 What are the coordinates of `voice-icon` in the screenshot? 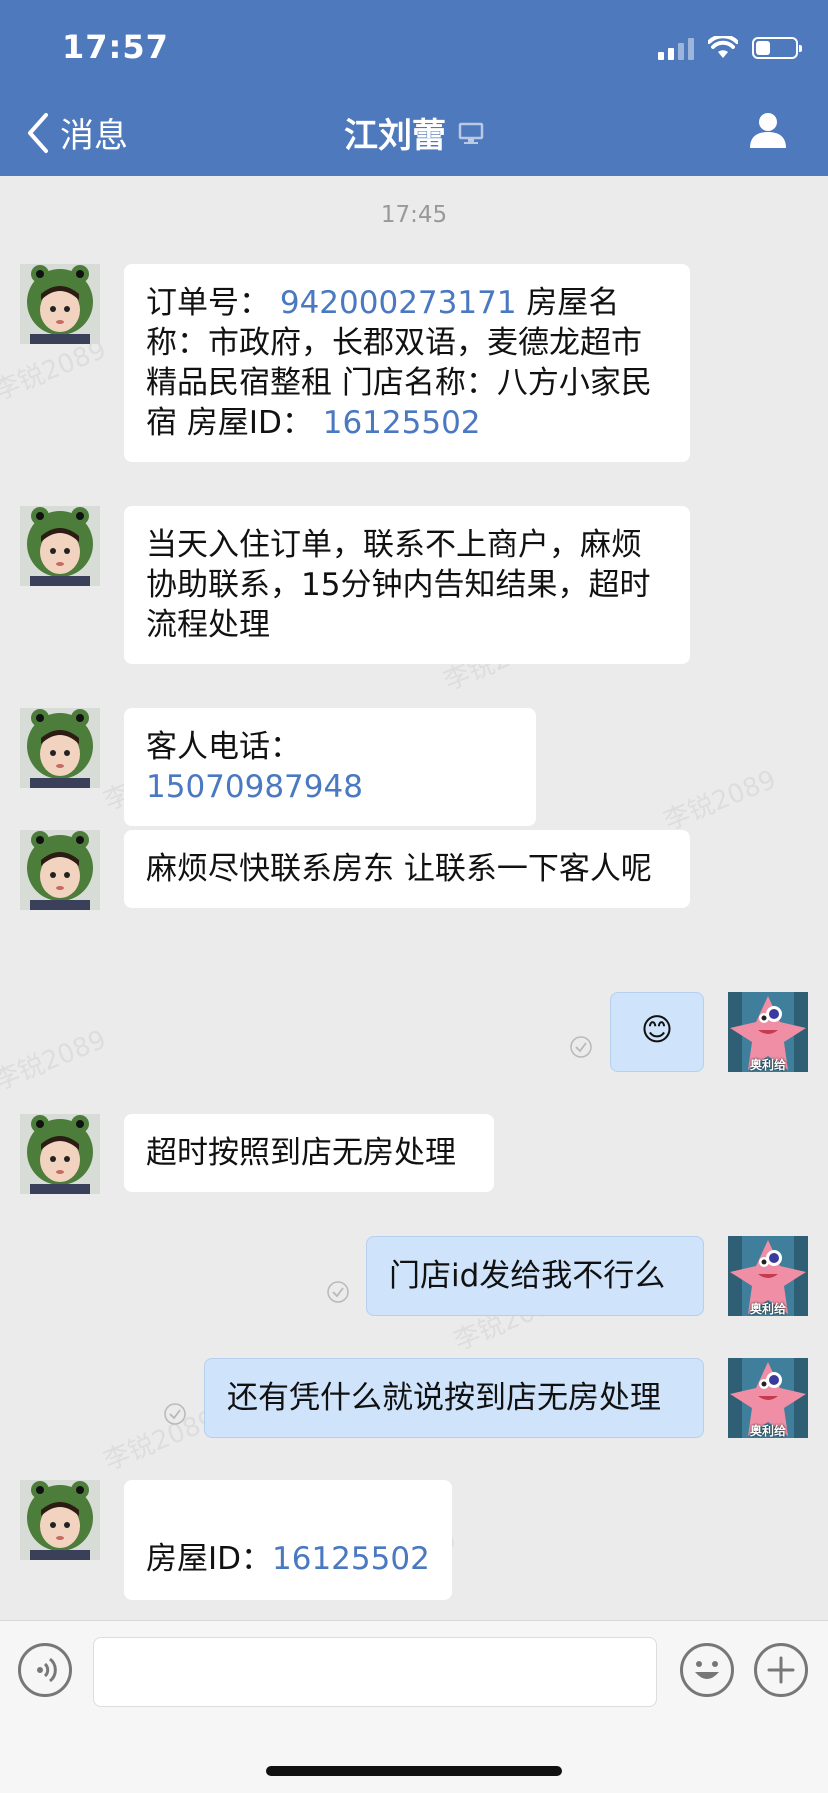 It's located at (47, 1670).